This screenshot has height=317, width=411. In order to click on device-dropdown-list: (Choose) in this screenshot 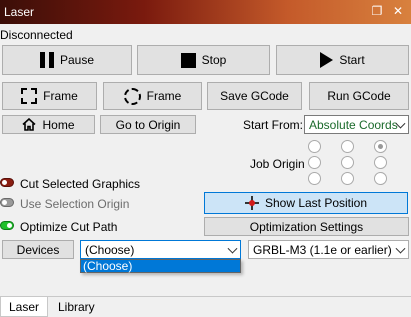, I will do `click(160, 266)`.